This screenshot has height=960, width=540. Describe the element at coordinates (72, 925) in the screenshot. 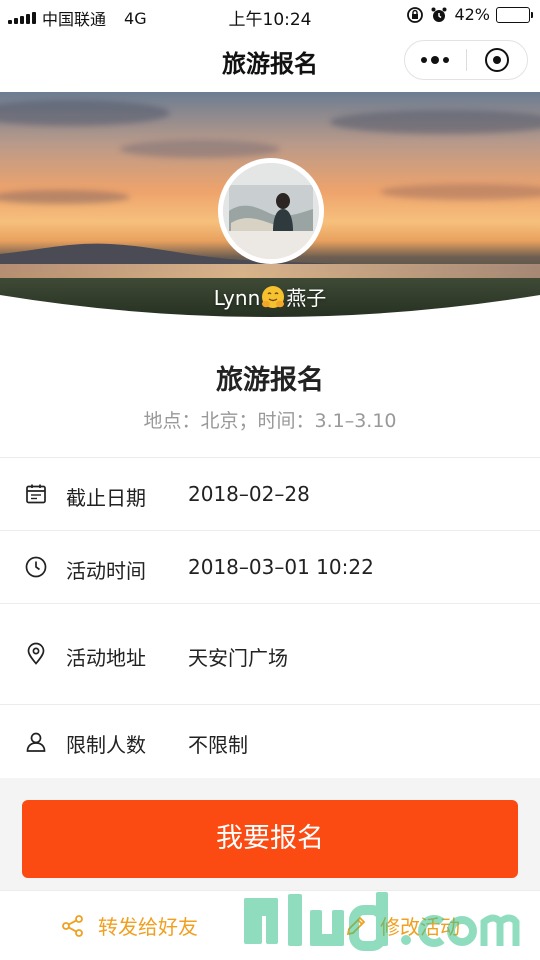

I see `share-icon` at that location.